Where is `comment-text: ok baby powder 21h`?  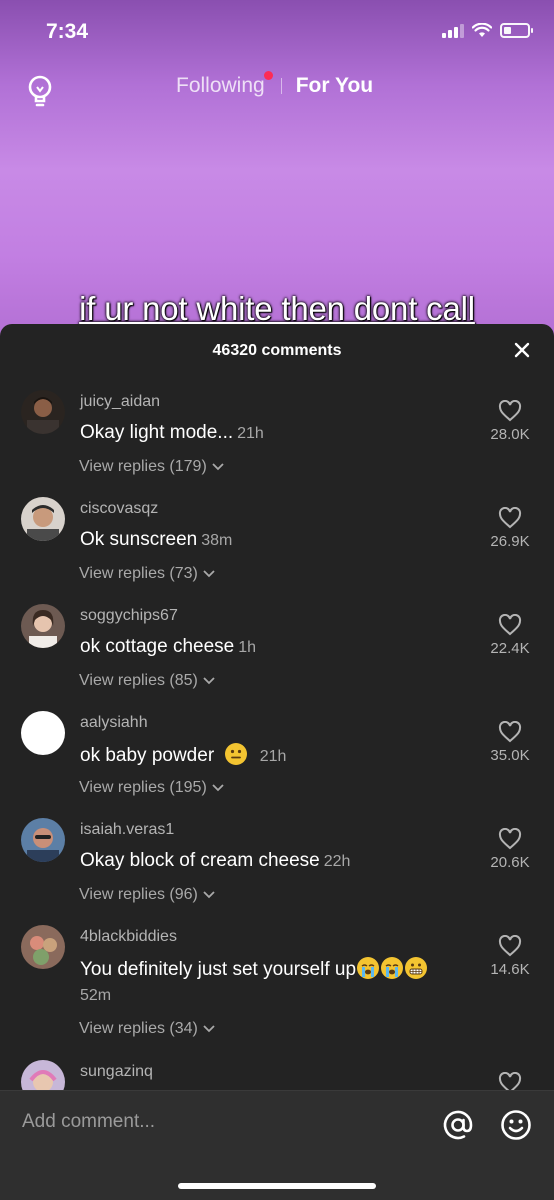
comment-text: ok baby powder 21h is located at coordinates (183, 755).